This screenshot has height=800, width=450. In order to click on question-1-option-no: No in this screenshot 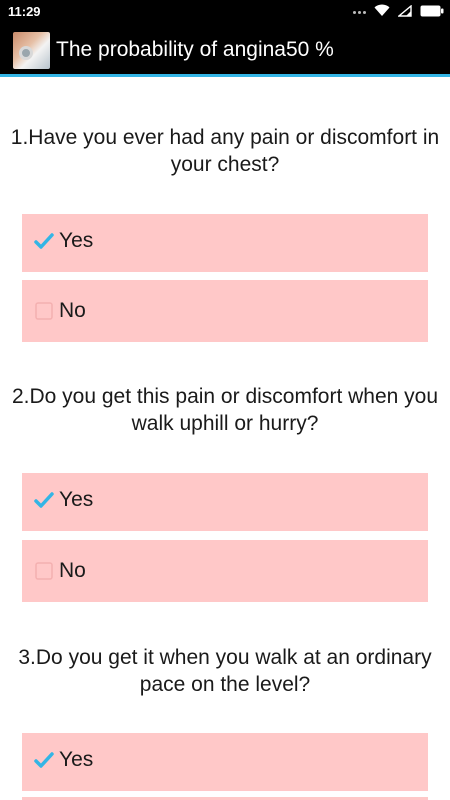, I will do `click(225, 311)`.